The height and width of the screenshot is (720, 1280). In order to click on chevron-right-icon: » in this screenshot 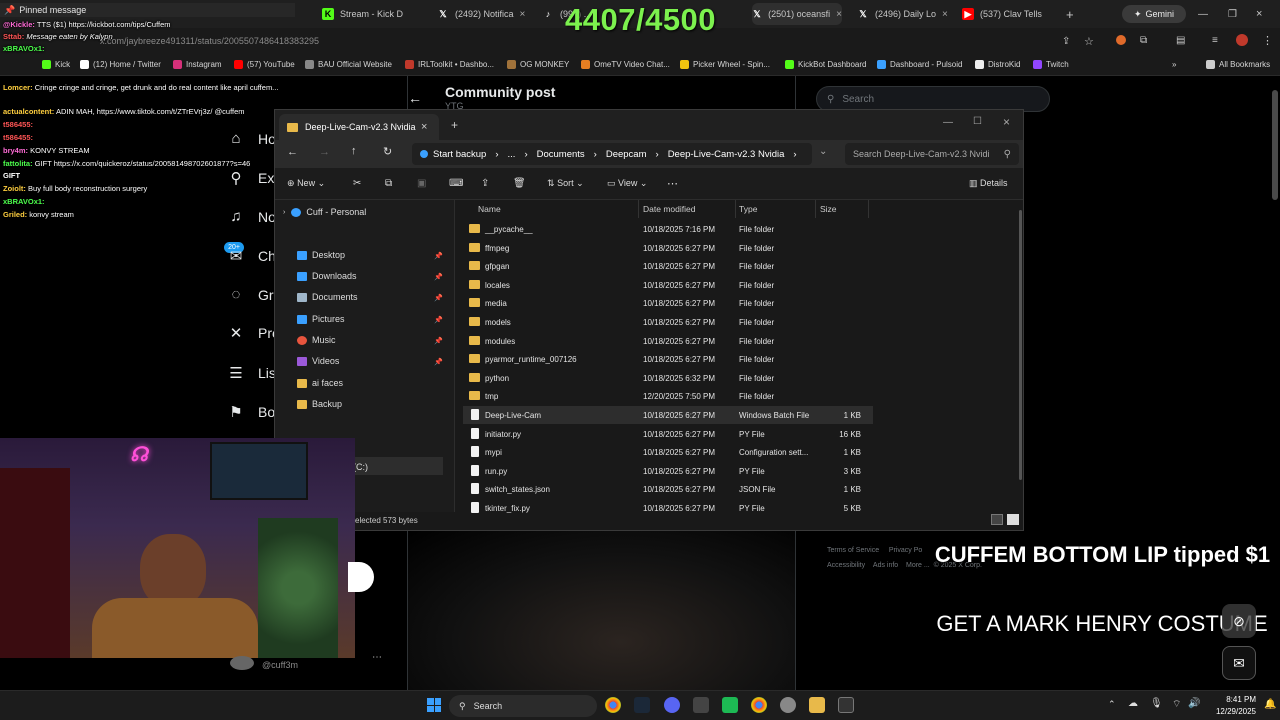, I will do `click(1174, 64)`.